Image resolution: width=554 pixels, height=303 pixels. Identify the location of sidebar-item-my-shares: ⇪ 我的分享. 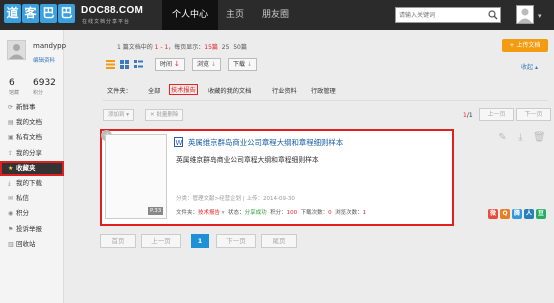
(32, 153).